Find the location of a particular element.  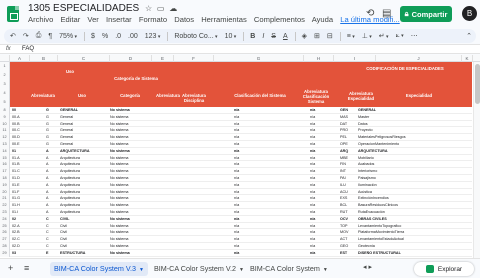

column-header: K is located at coordinates (467, 58).